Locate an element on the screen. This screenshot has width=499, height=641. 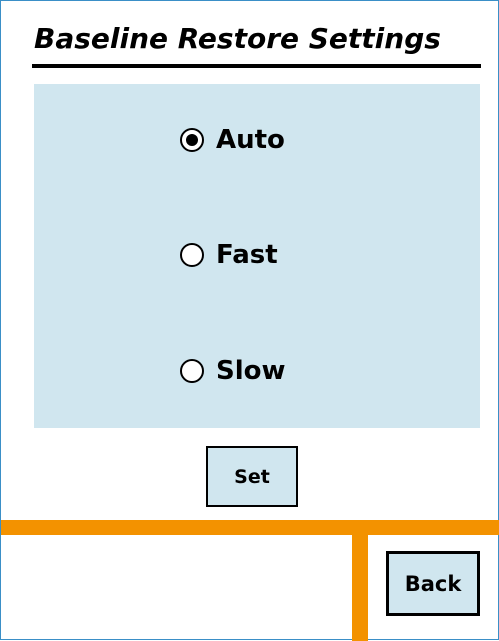
page-title: Baseline Restore Settings is located at coordinates (237, 38).